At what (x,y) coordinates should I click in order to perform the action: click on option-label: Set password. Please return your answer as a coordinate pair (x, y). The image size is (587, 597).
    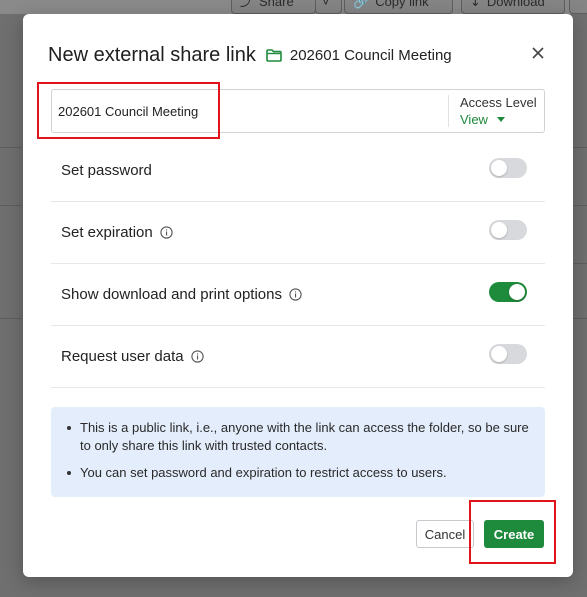
    Looking at the image, I should click on (106, 170).